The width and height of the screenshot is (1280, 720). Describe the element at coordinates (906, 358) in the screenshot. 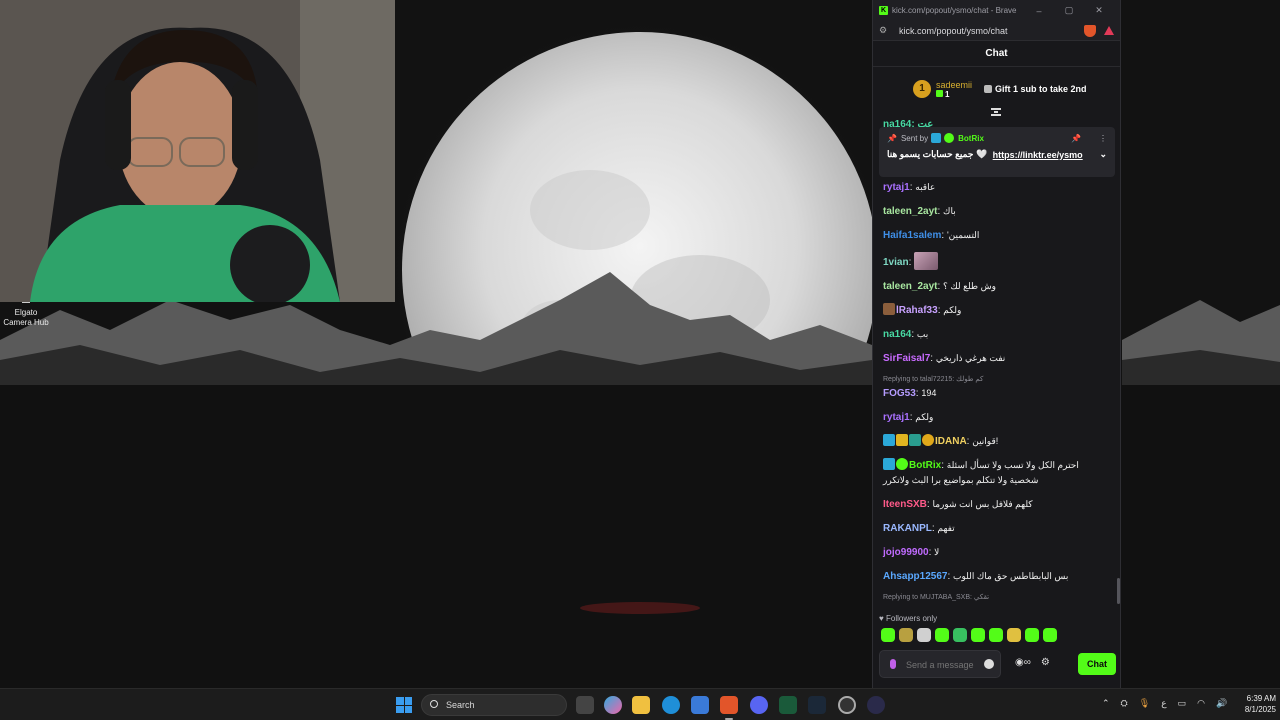

I see `chat-username: SirFaisal7` at that location.